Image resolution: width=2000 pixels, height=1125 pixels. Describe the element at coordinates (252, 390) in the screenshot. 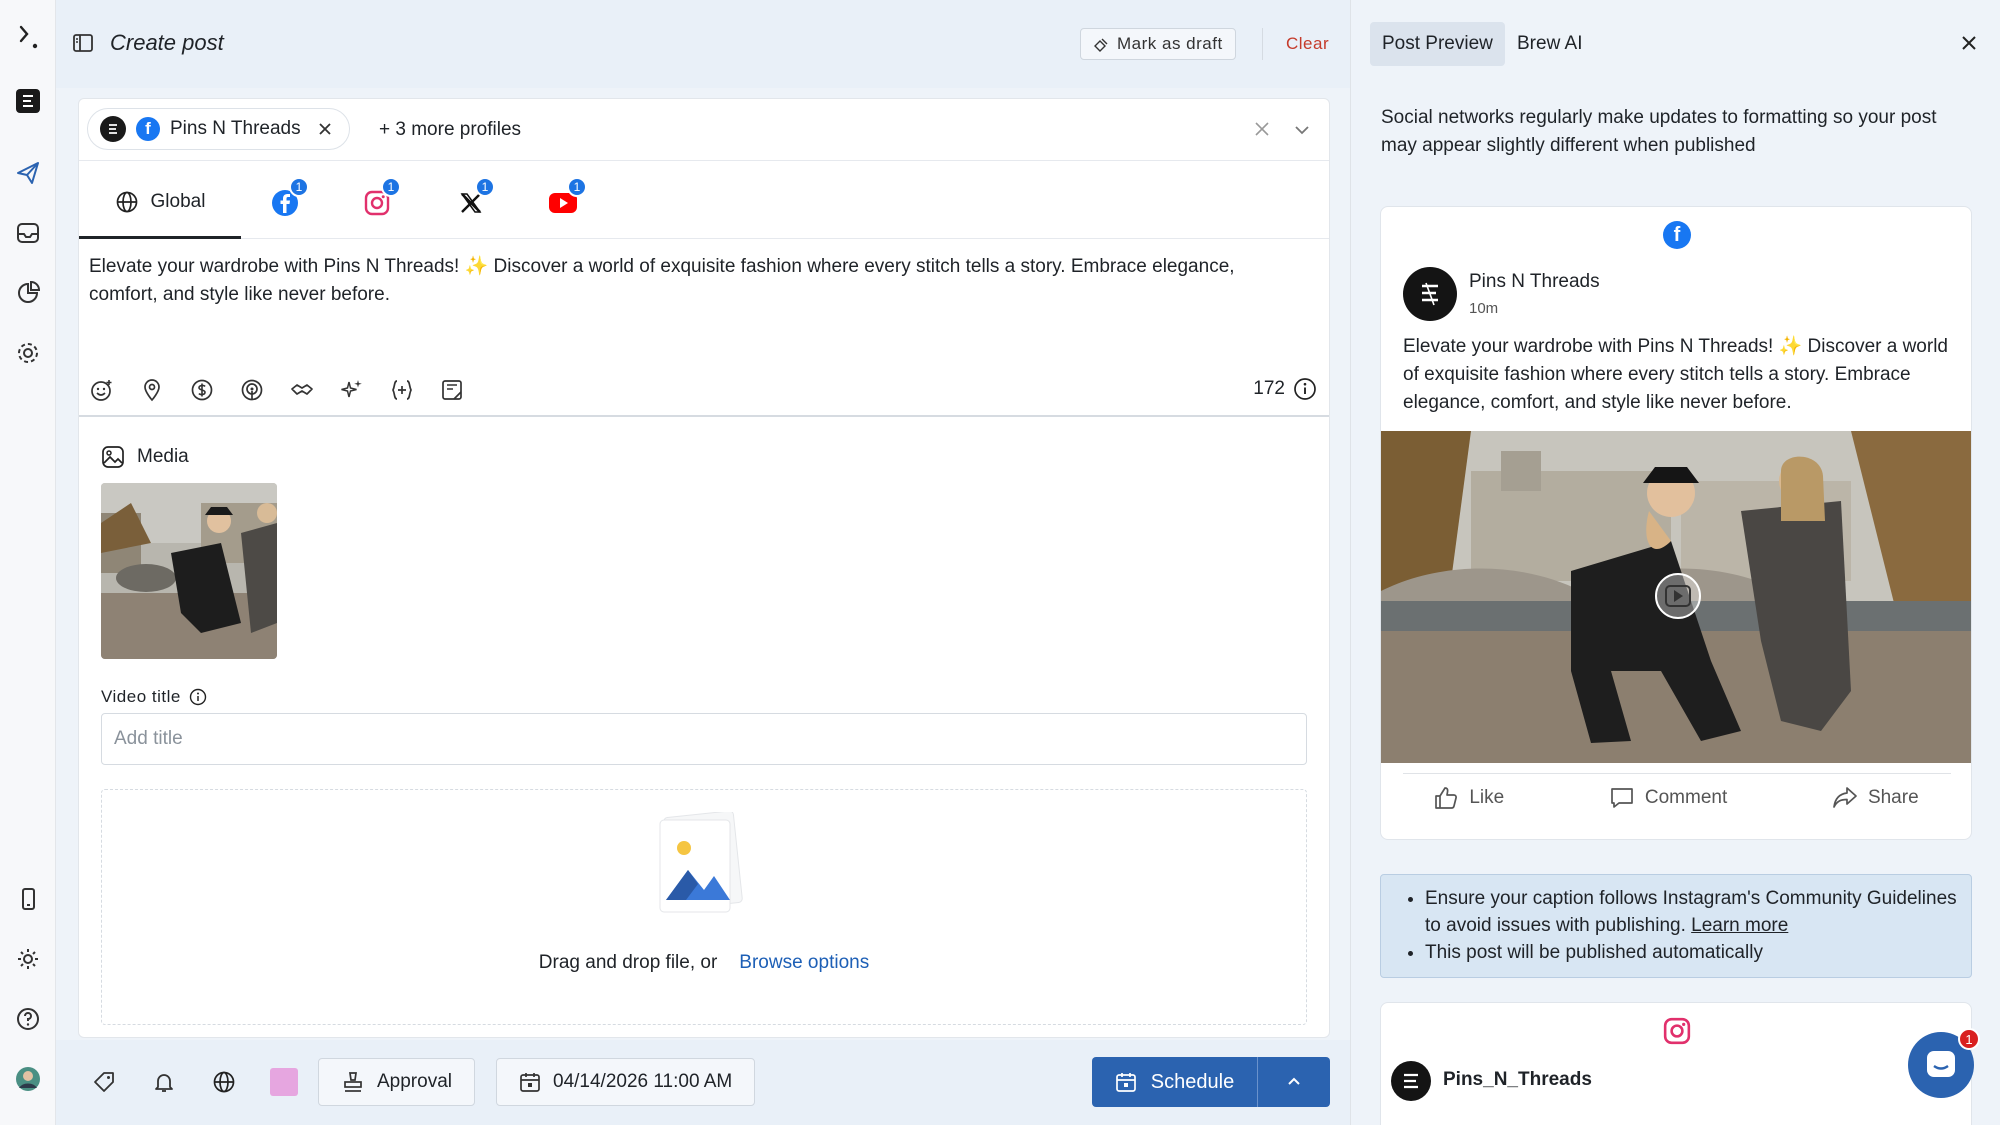

I see `podcast-icon` at that location.